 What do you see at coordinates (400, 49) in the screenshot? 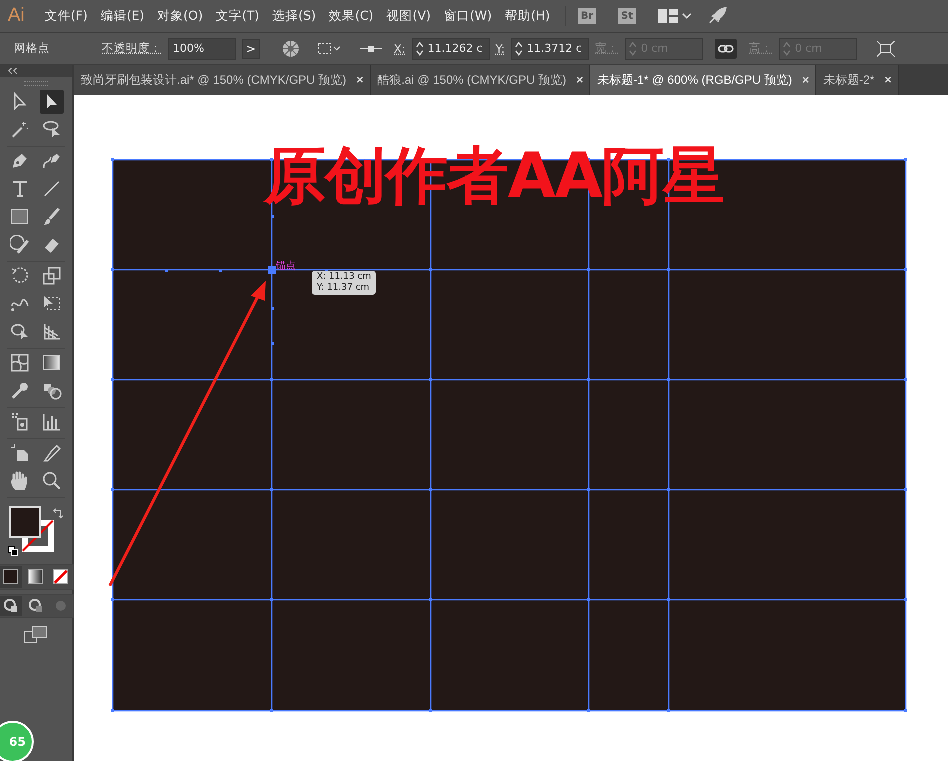
I see `x-label: X:` at bounding box center [400, 49].